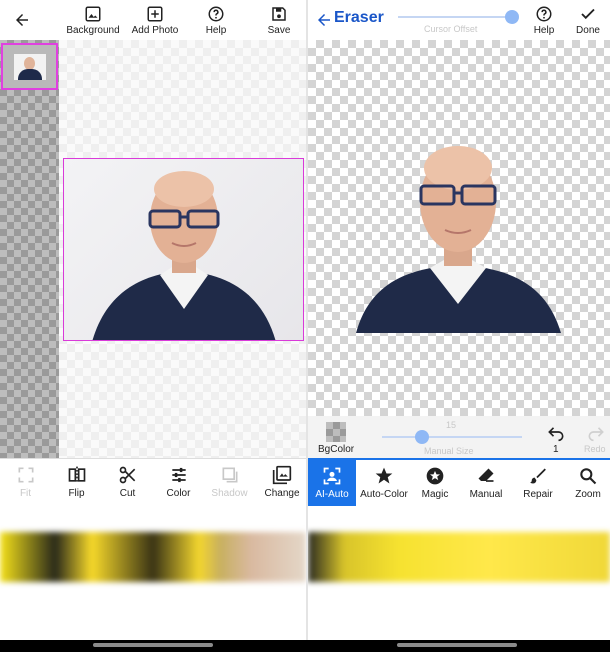  Describe the element at coordinates (452, 437) in the screenshot. I see `manual-size-slider` at that location.